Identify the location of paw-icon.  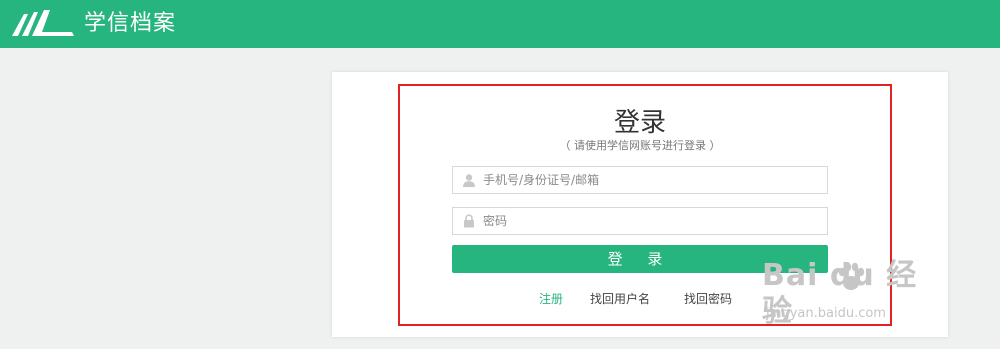
(851, 276).